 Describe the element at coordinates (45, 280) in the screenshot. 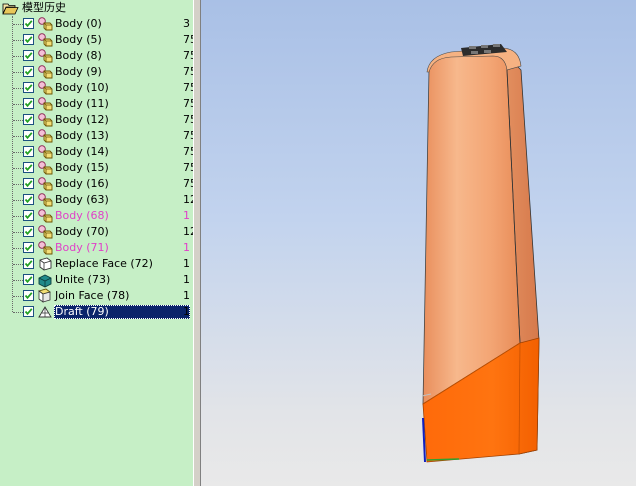

I see `unite-icon` at that location.